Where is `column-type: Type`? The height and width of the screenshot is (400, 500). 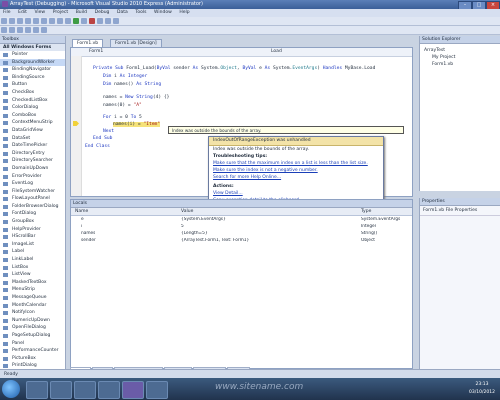
column-type: Type is located at coordinates (366, 211).